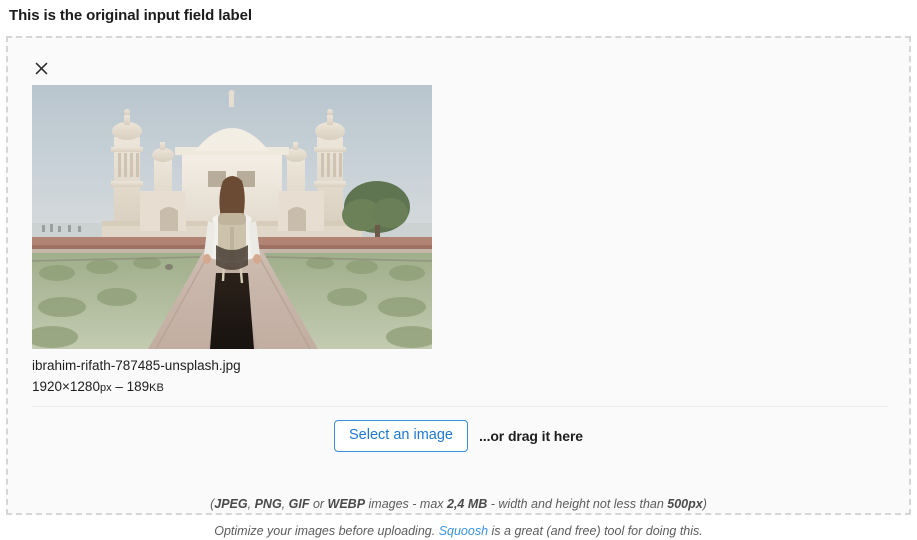 This screenshot has width=917, height=540. I want to click on help-mid: images - max, so click(406, 504).